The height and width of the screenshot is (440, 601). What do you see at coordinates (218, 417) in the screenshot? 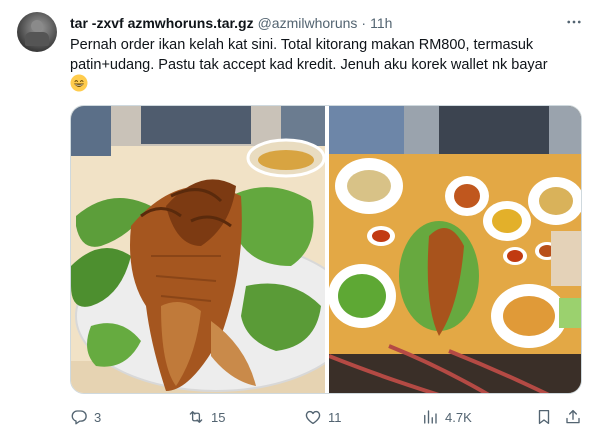
I see `repost-count: 15` at bounding box center [218, 417].